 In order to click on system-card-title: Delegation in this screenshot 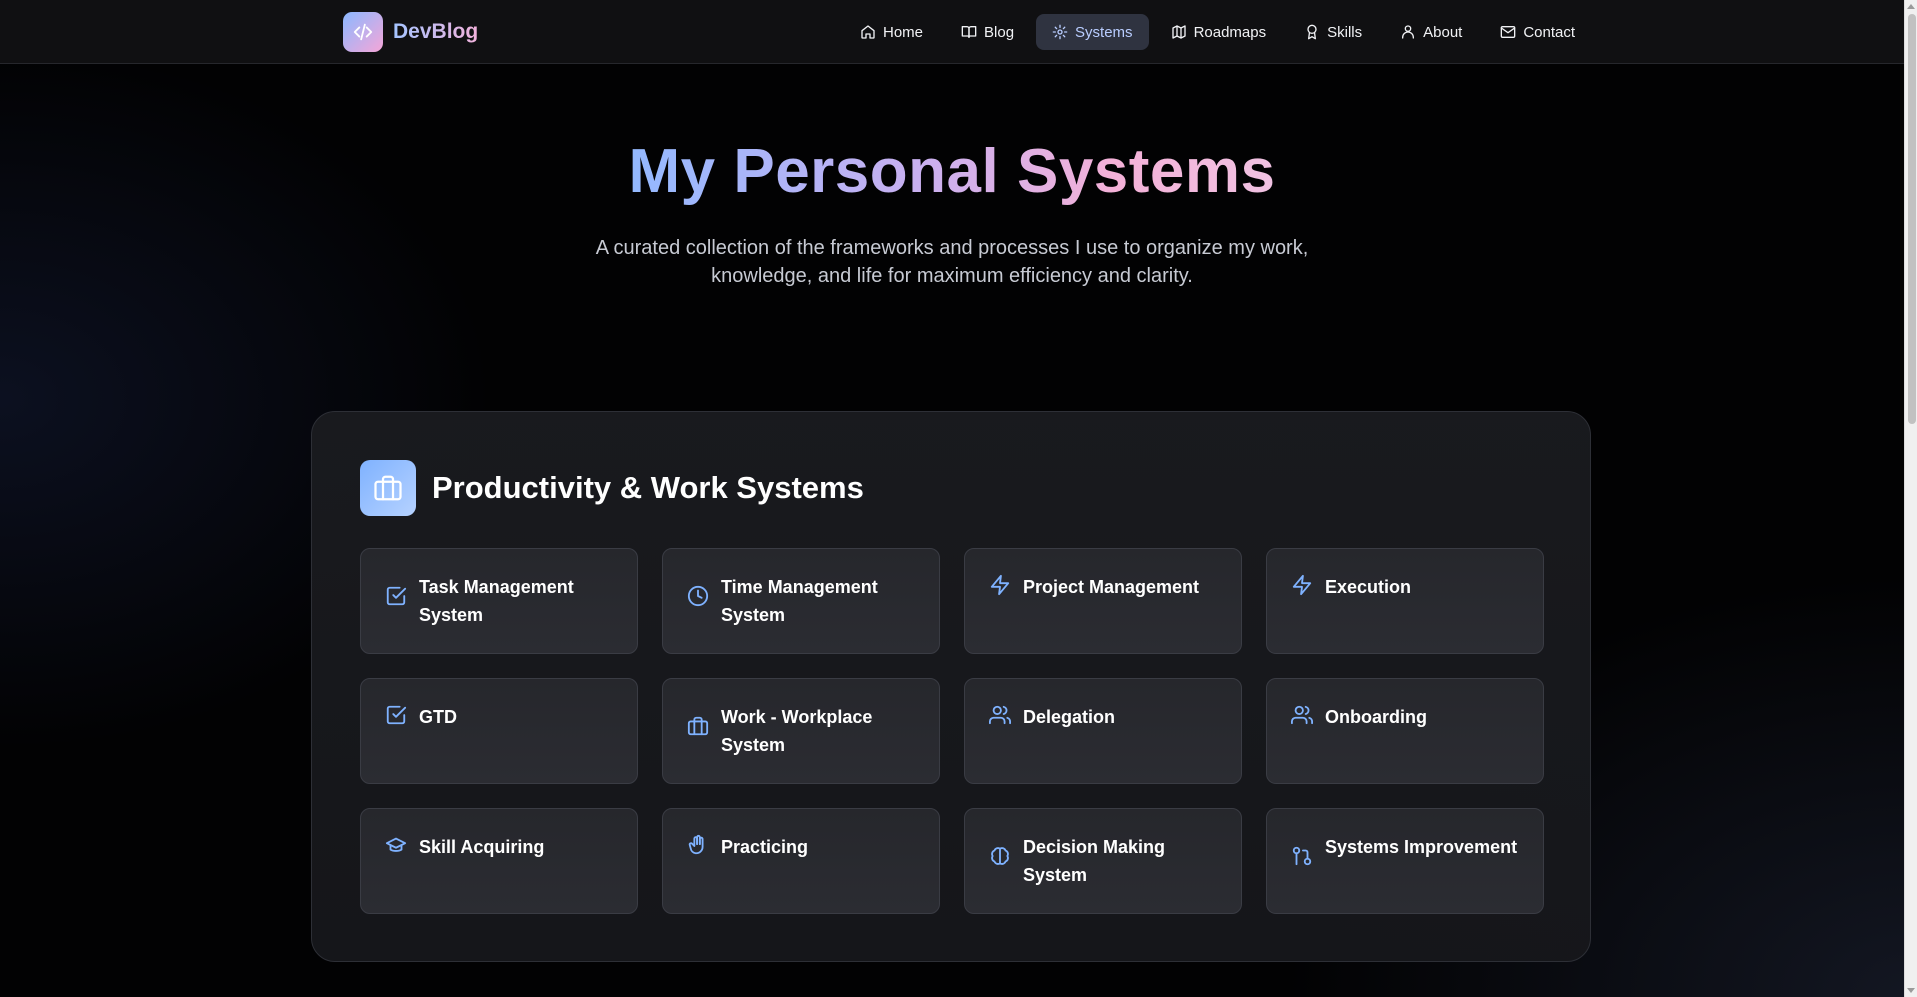, I will do `click(1069, 717)`.